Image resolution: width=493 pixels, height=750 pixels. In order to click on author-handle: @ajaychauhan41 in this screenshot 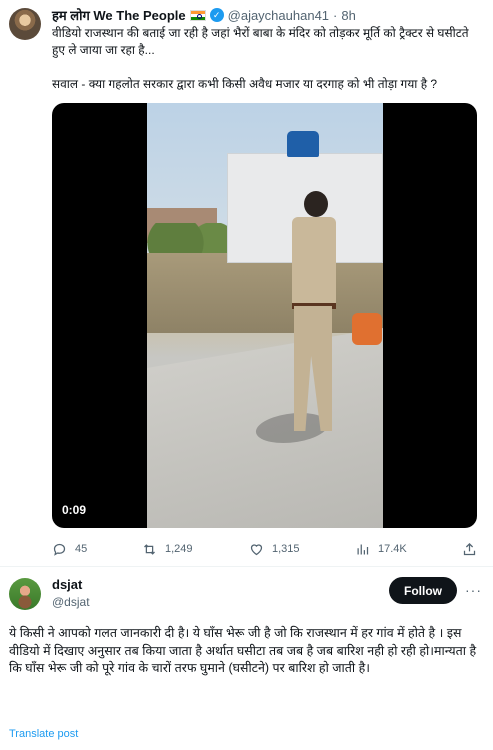, I will do `click(278, 15)`.